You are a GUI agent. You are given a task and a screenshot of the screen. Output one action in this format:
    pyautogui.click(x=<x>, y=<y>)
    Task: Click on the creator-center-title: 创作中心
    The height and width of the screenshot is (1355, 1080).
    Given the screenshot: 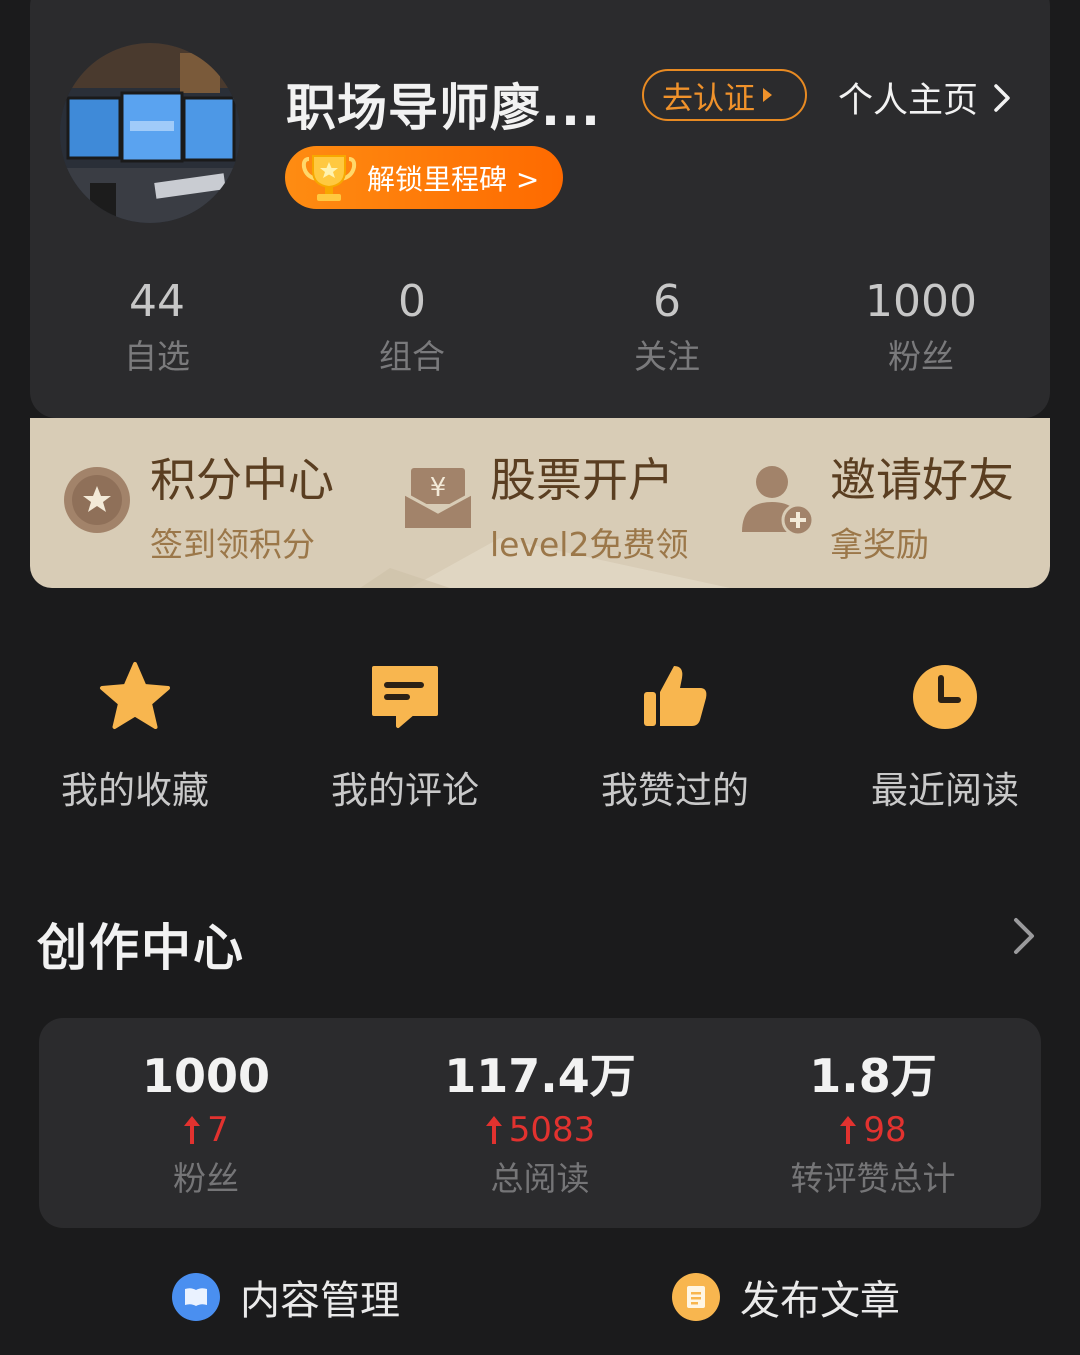 What is the action you would take?
    pyautogui.click(x=141, y=948)
    